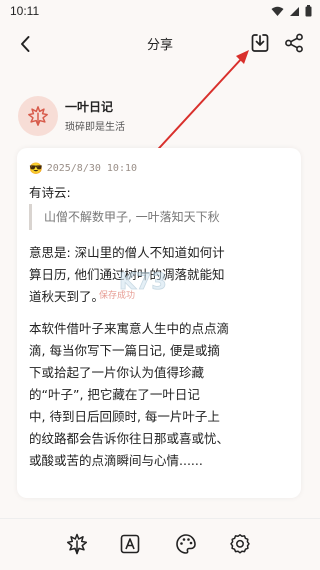 This screenshot has height=570, width=320. I want to click on app-name: 一叶日记, so click(89, 107).